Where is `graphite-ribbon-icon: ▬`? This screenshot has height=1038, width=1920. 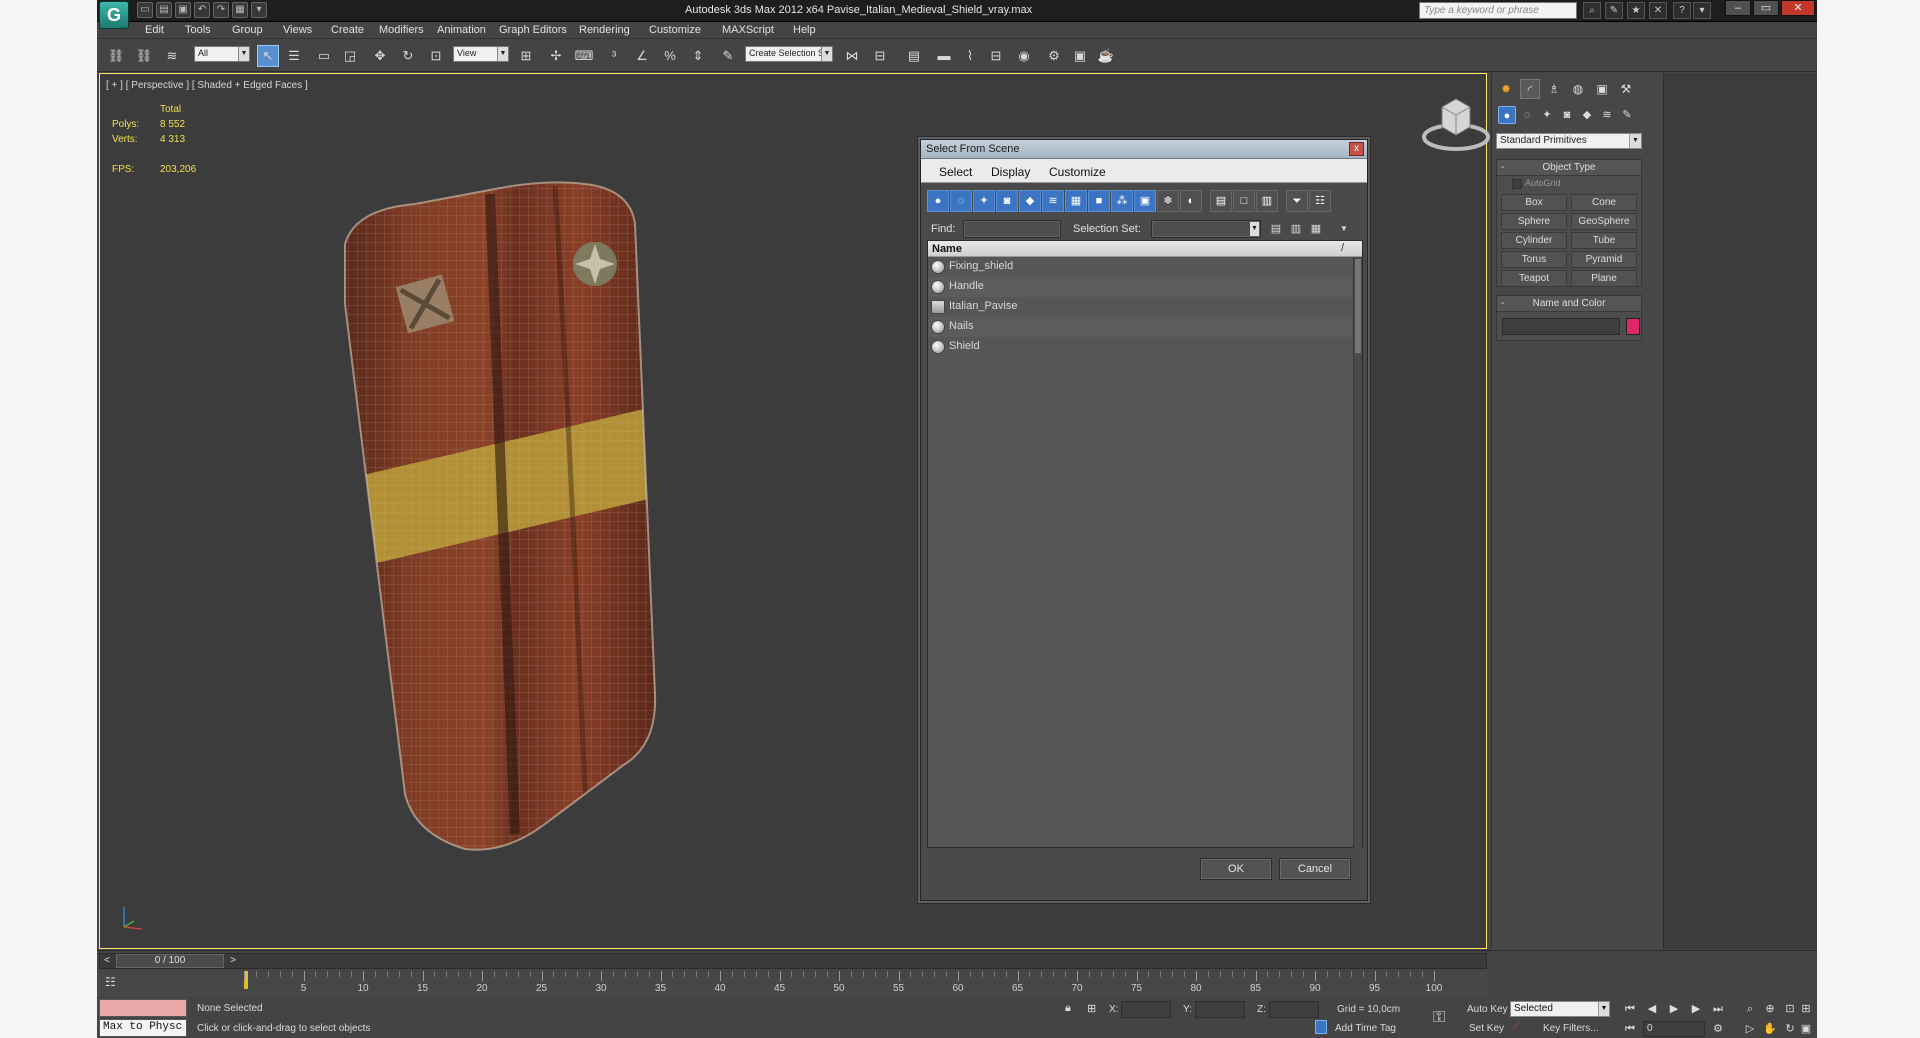 graphite-ribbon-icon: ▬ is located at coordinates (944, 56).